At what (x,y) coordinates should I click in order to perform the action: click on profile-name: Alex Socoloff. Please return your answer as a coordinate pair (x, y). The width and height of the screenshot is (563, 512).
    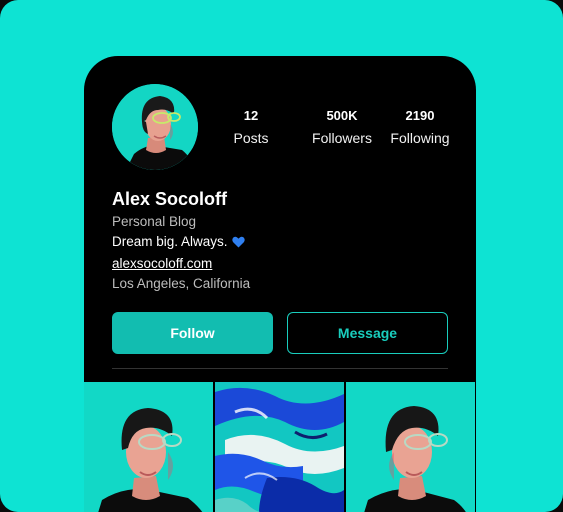
    Looking at the image, I should click on (170, 199).